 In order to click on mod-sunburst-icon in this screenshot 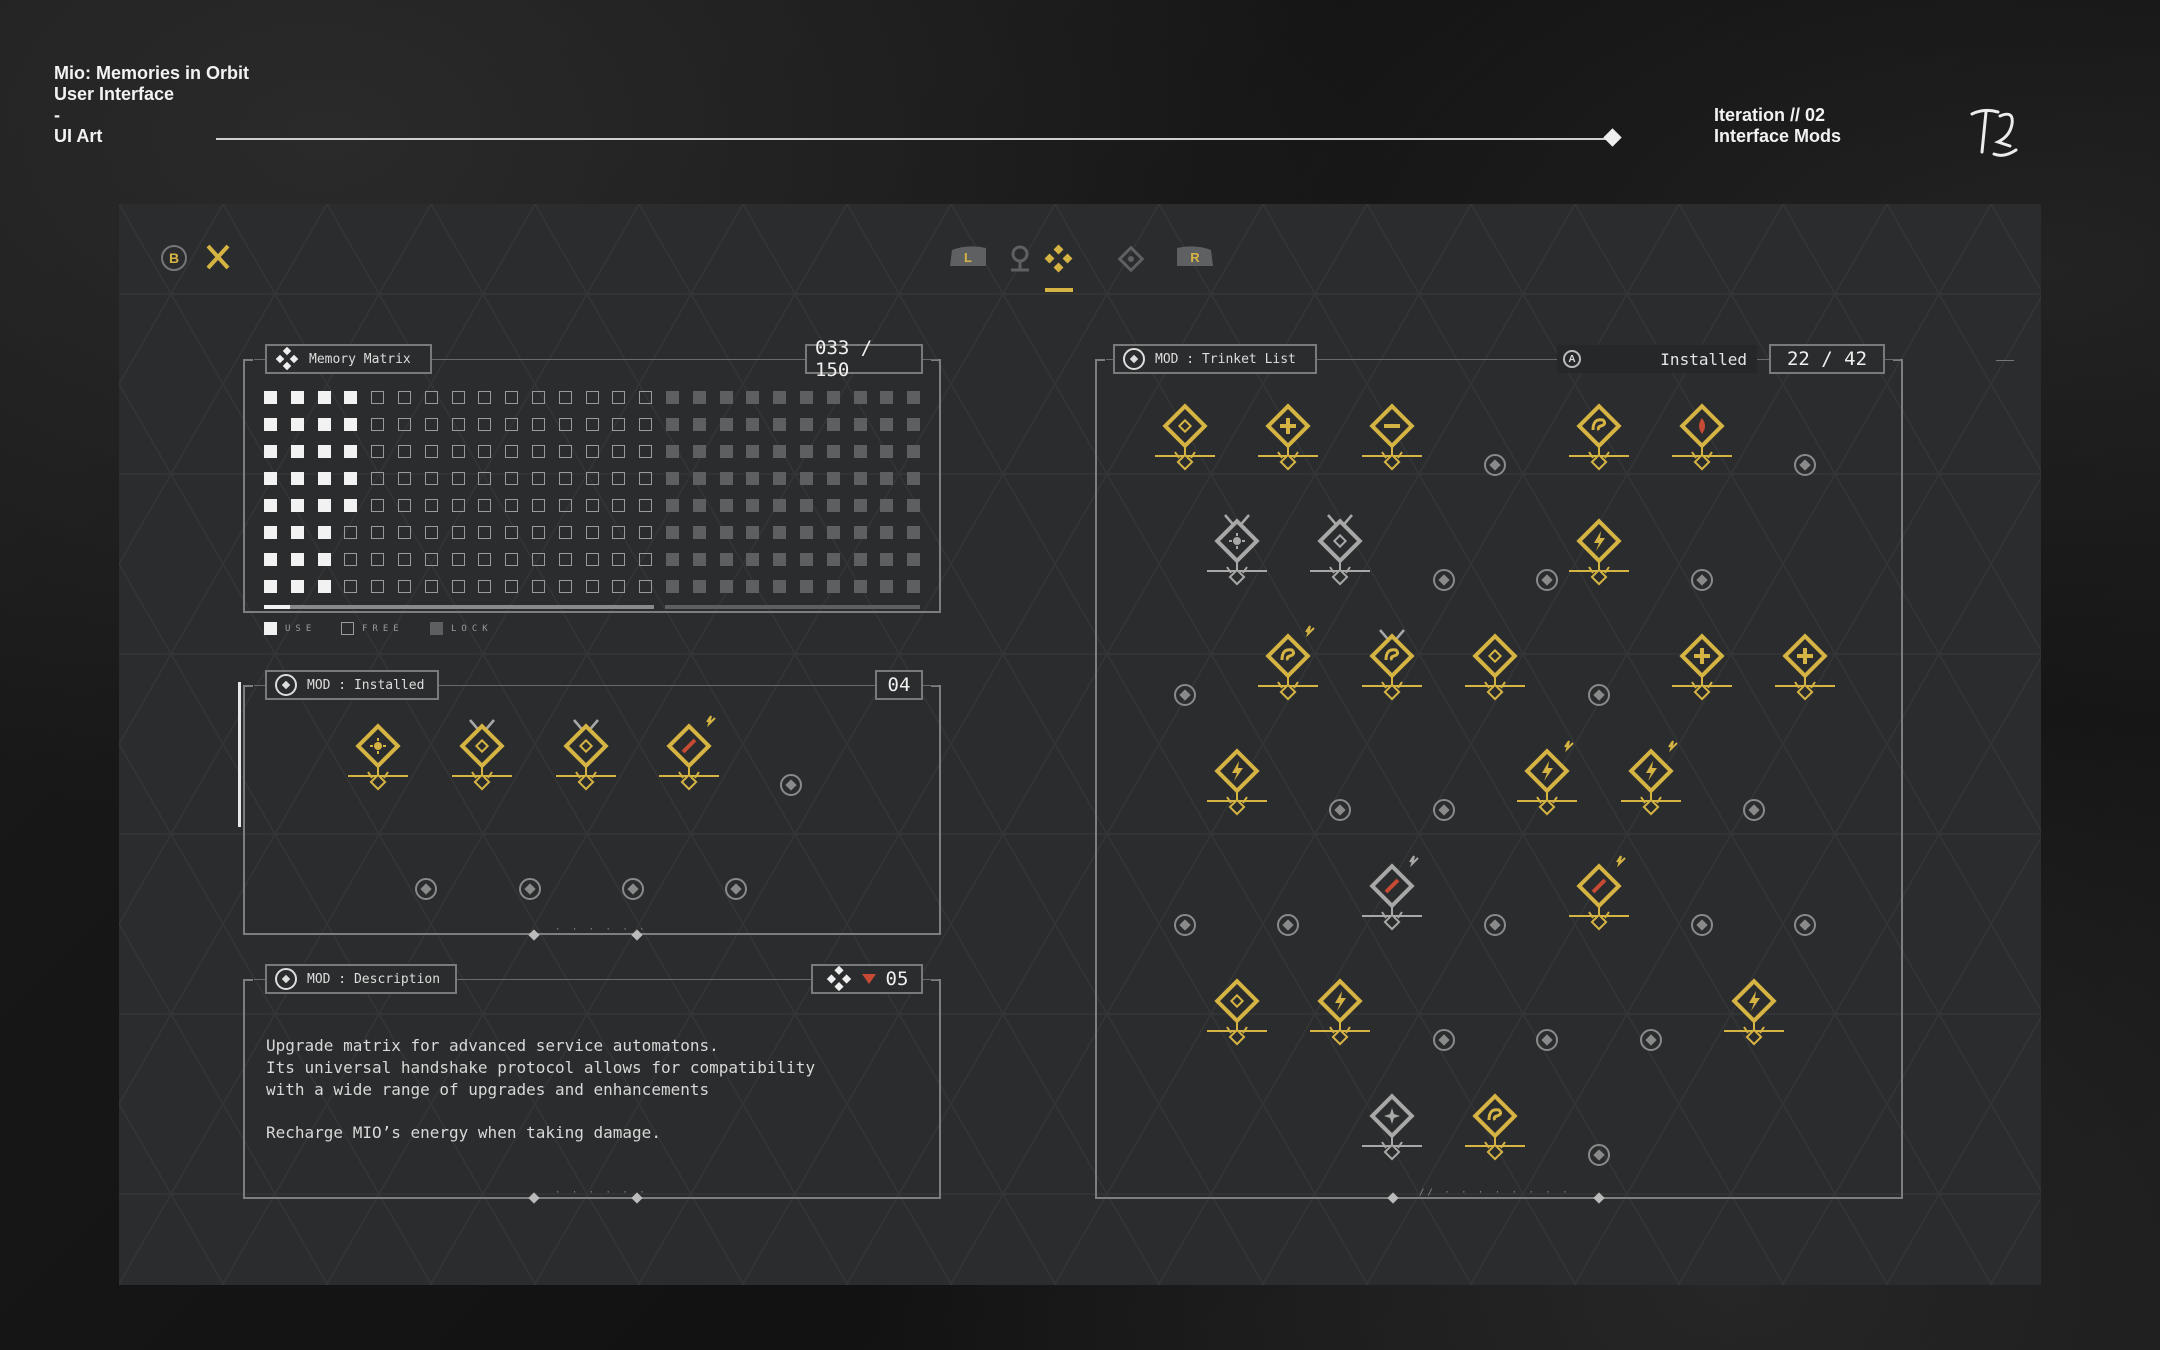, I will do `click(378, 759)`.